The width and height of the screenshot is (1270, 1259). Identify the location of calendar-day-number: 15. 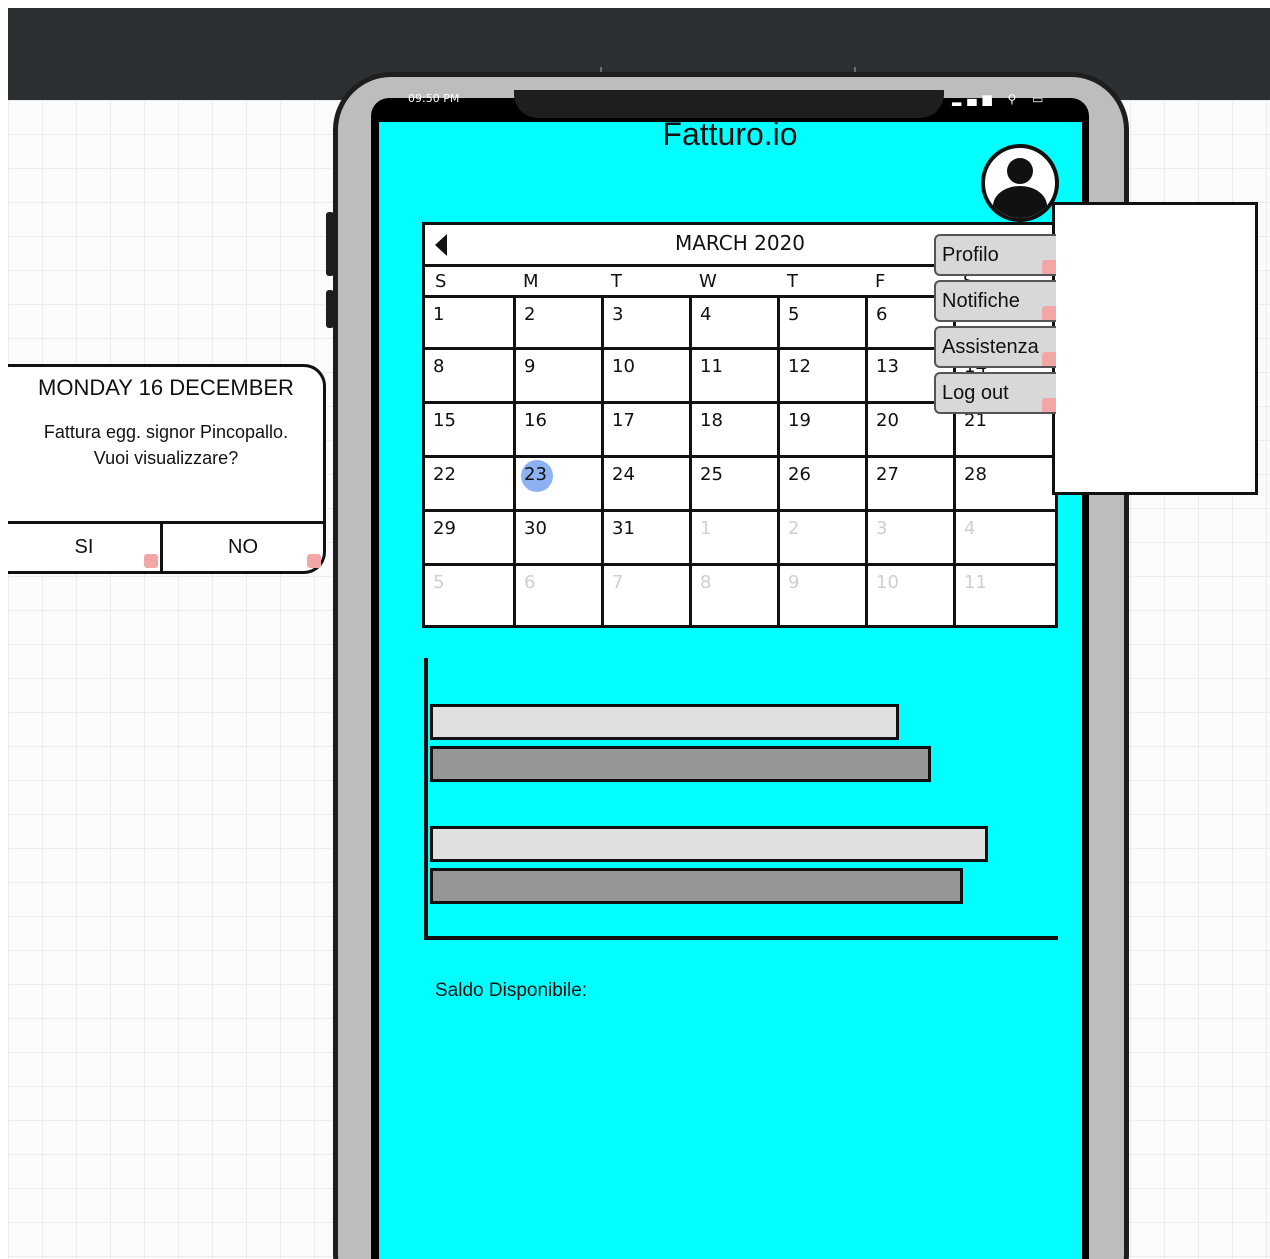
(444, 420).